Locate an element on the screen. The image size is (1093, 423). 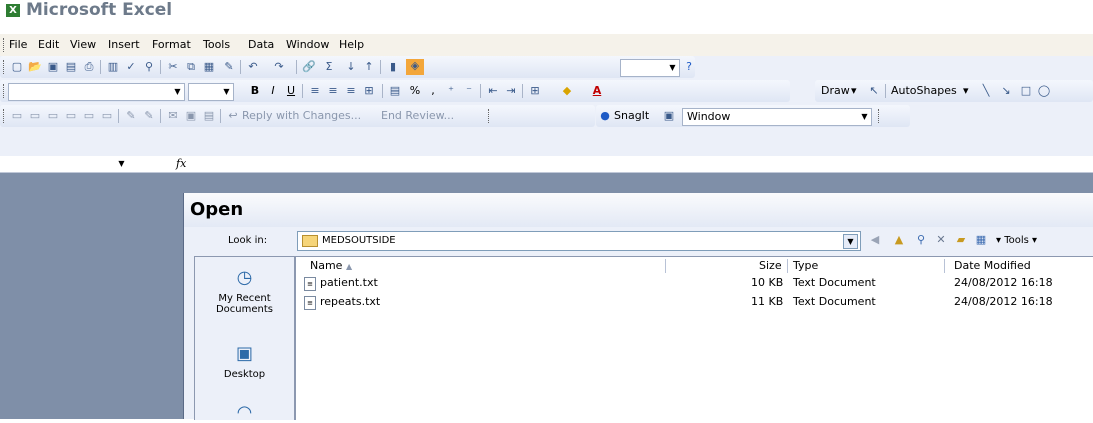
select-objects-icon: ↖ is located at coordinates (874, 91).